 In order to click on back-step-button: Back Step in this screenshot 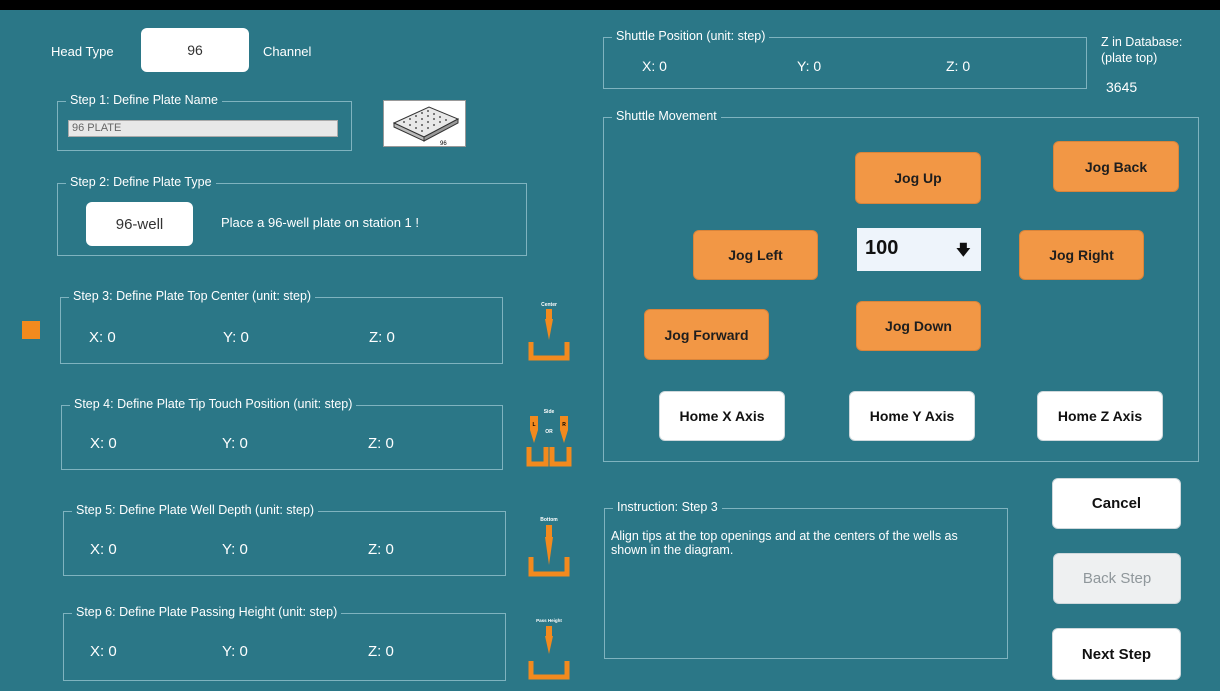, I will do `click(1117, 578)`.